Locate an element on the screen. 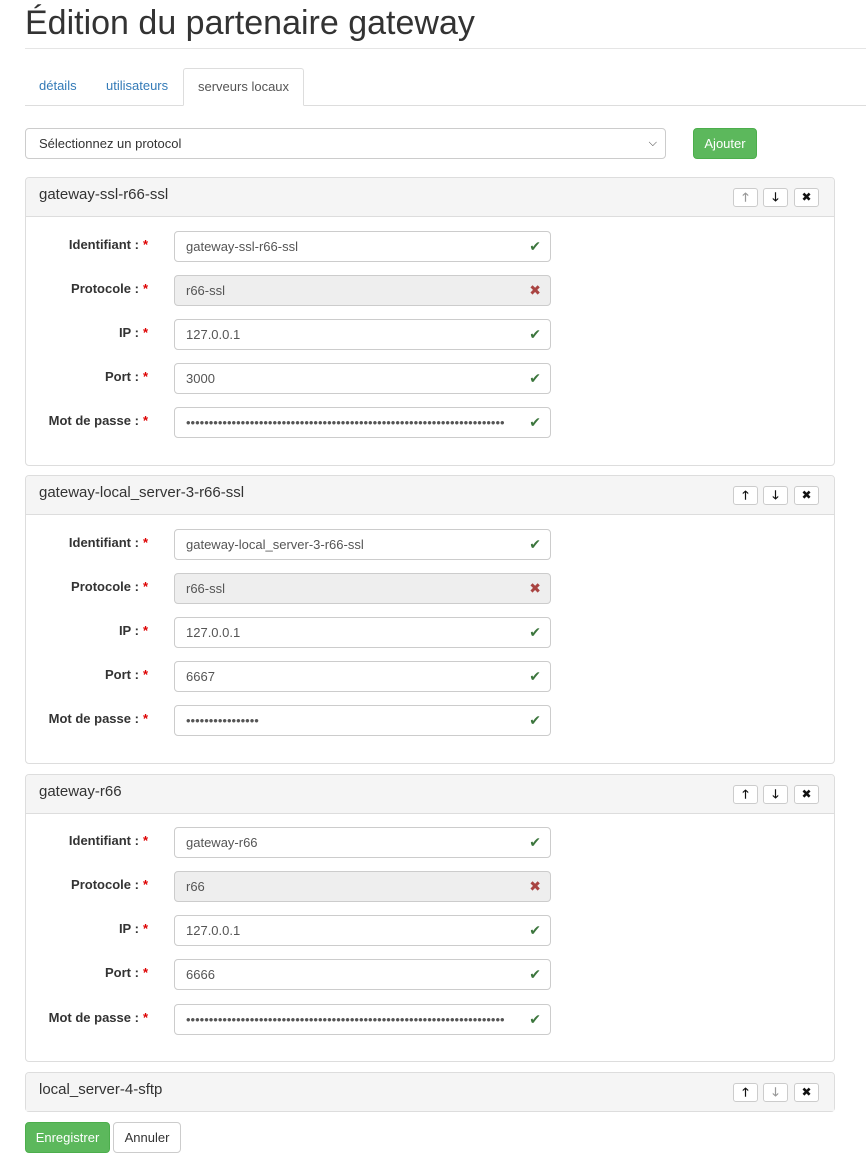  protocol-select: Sélectionnez un protocol ⌵ is located at coordinates (345, 143).